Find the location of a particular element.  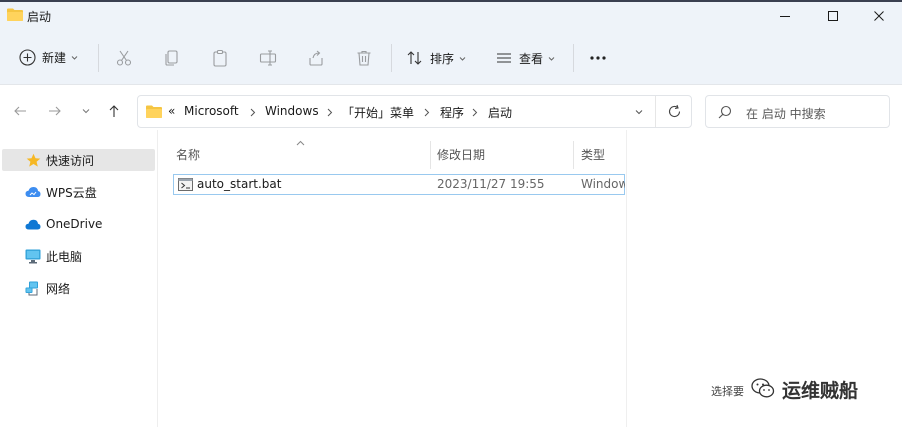

delete-icon is located at coordinates (364, 58).